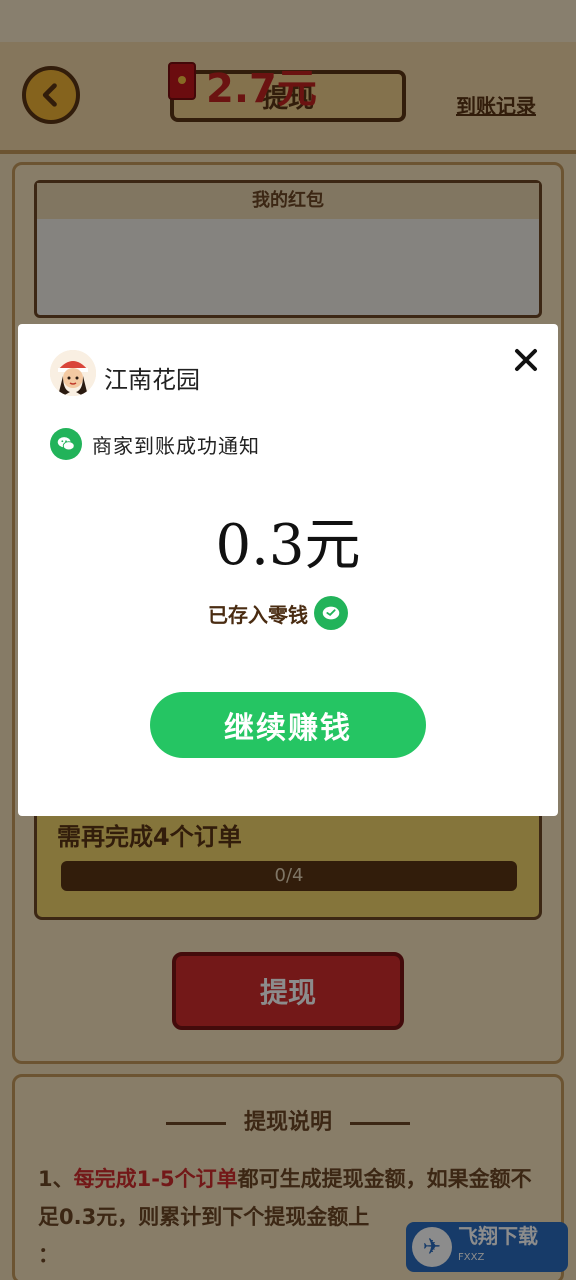 The width and height of the screenshot is (576, 1280). I want to click on wechat-bubbles-icon, so click(66, 444).